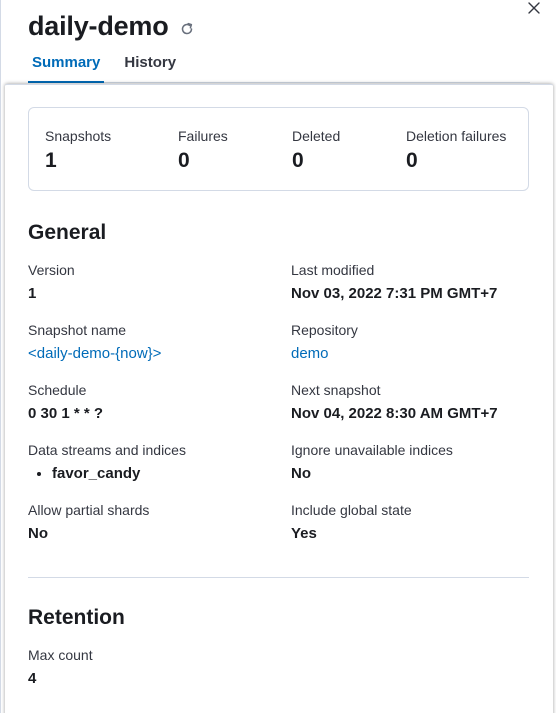 This screenshot has height=713, width=556. Describe the element at coordinates (67, 232) in the screenshot. I see `general-section-title: General` at that location.